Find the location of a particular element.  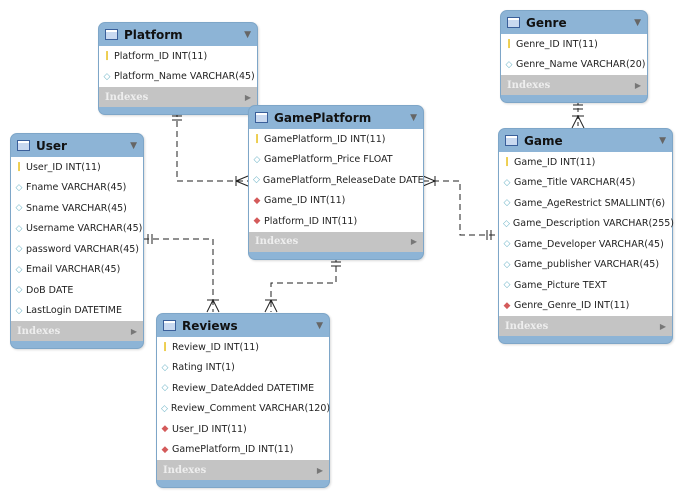

column-label: Game_Picture TEXT is located at coordinates (560, 285).